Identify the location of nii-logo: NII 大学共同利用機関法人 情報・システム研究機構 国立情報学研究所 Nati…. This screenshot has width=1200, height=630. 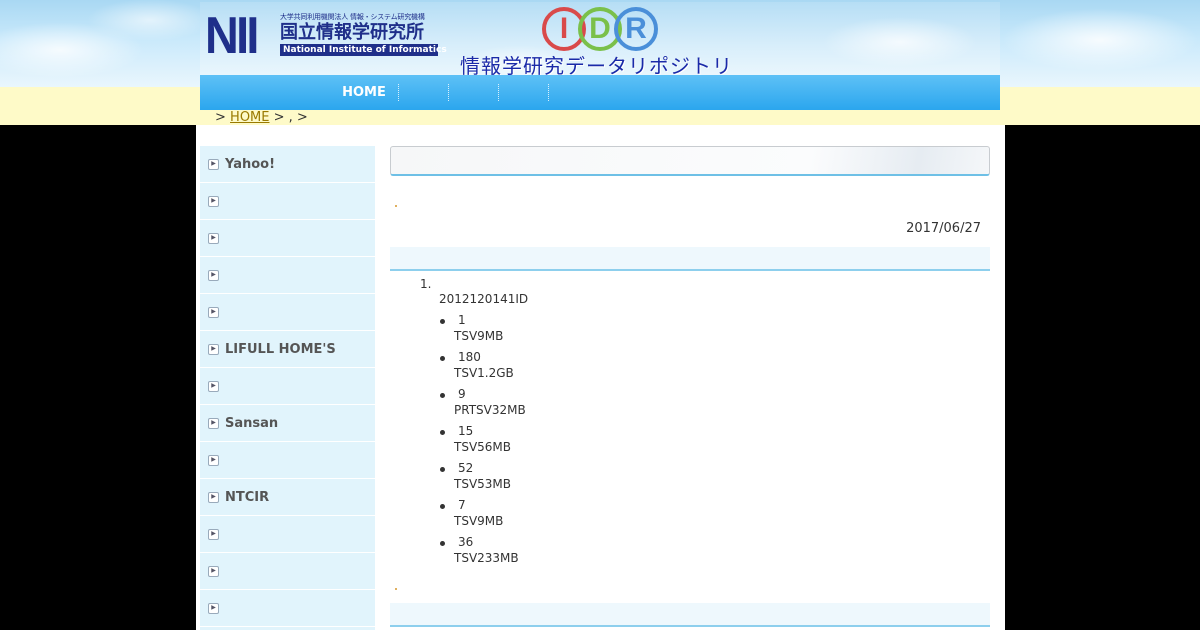
(326, 36).